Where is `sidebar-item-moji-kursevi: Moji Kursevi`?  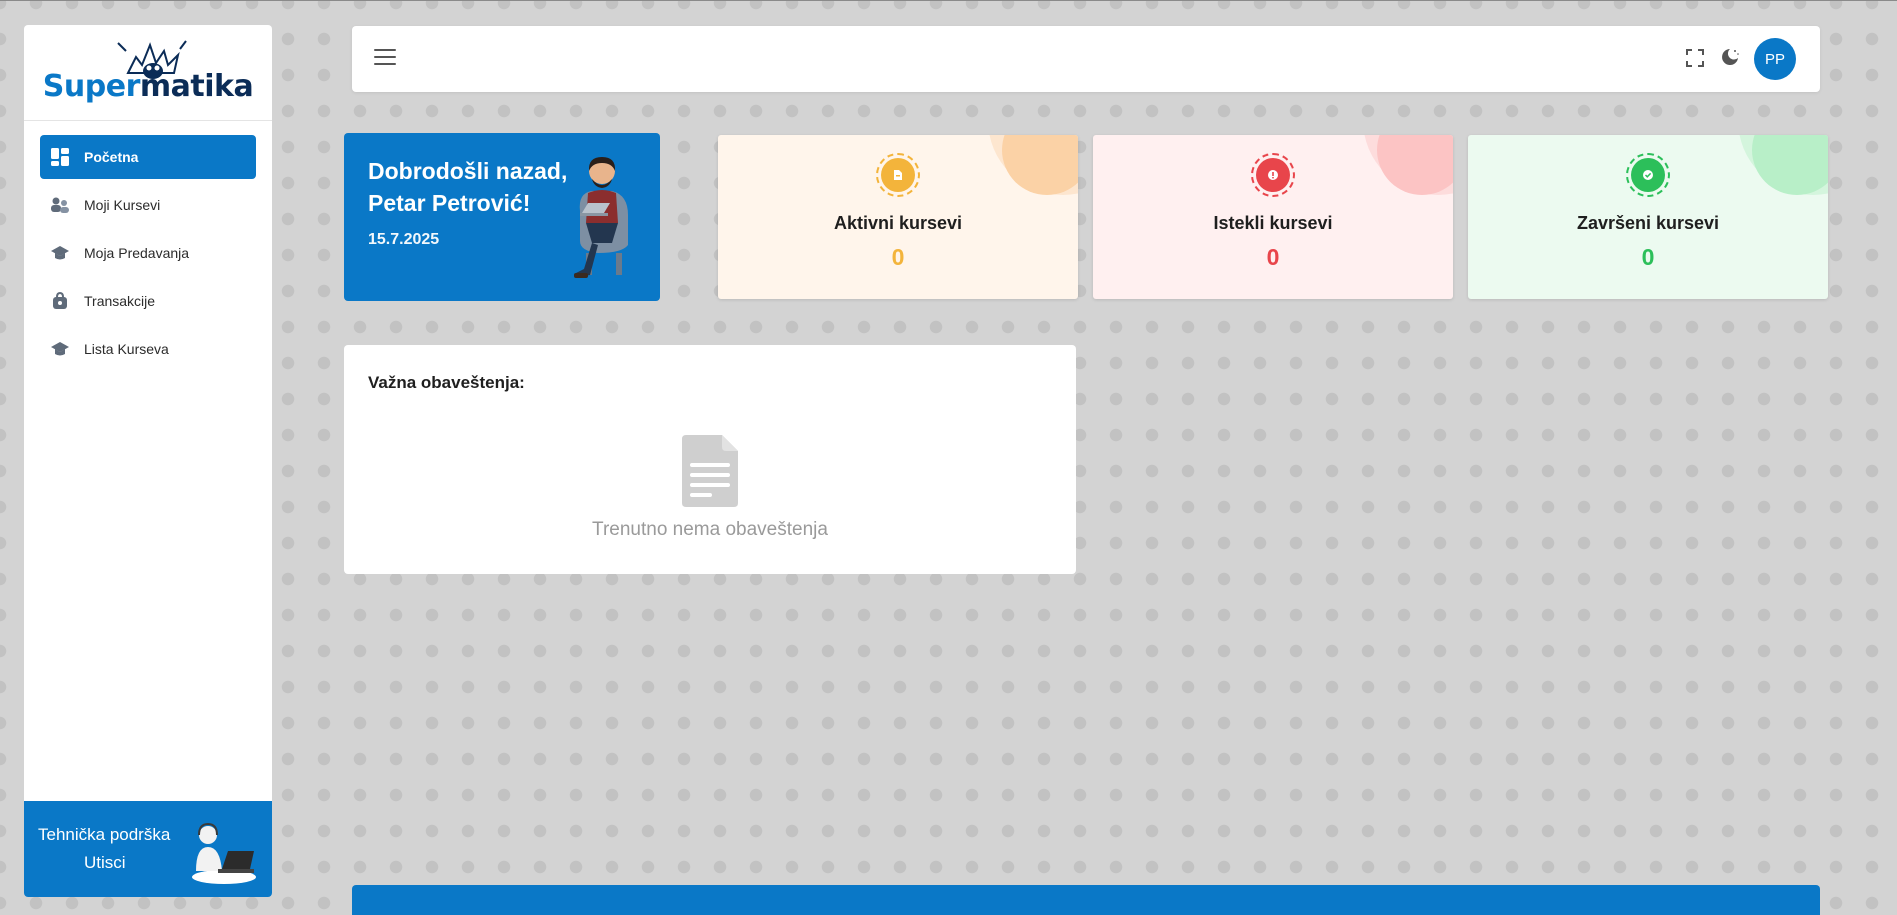 sidebar-item-moji-kursevi: Moji Kursevi is located at coordinates (148, 205).